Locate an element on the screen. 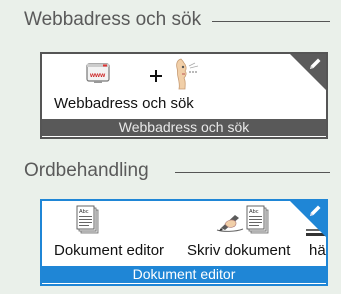 The width and height of the screenshot is (341, 294). tile-footer: Webbadress och sök is located at coordinates (184, 127).